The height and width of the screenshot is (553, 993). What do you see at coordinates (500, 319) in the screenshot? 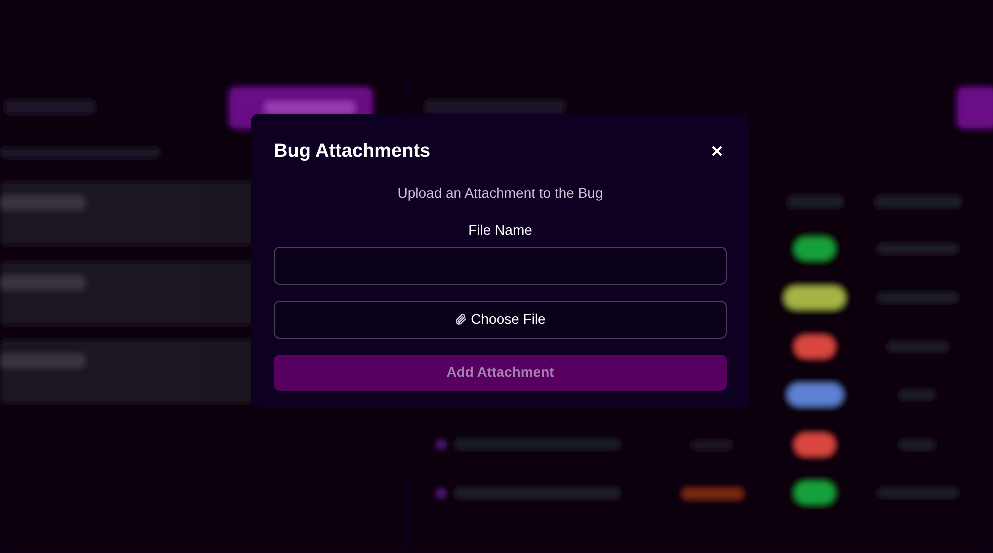
I see `choose-file-button: Choose File` at bounding box center [500, 319].